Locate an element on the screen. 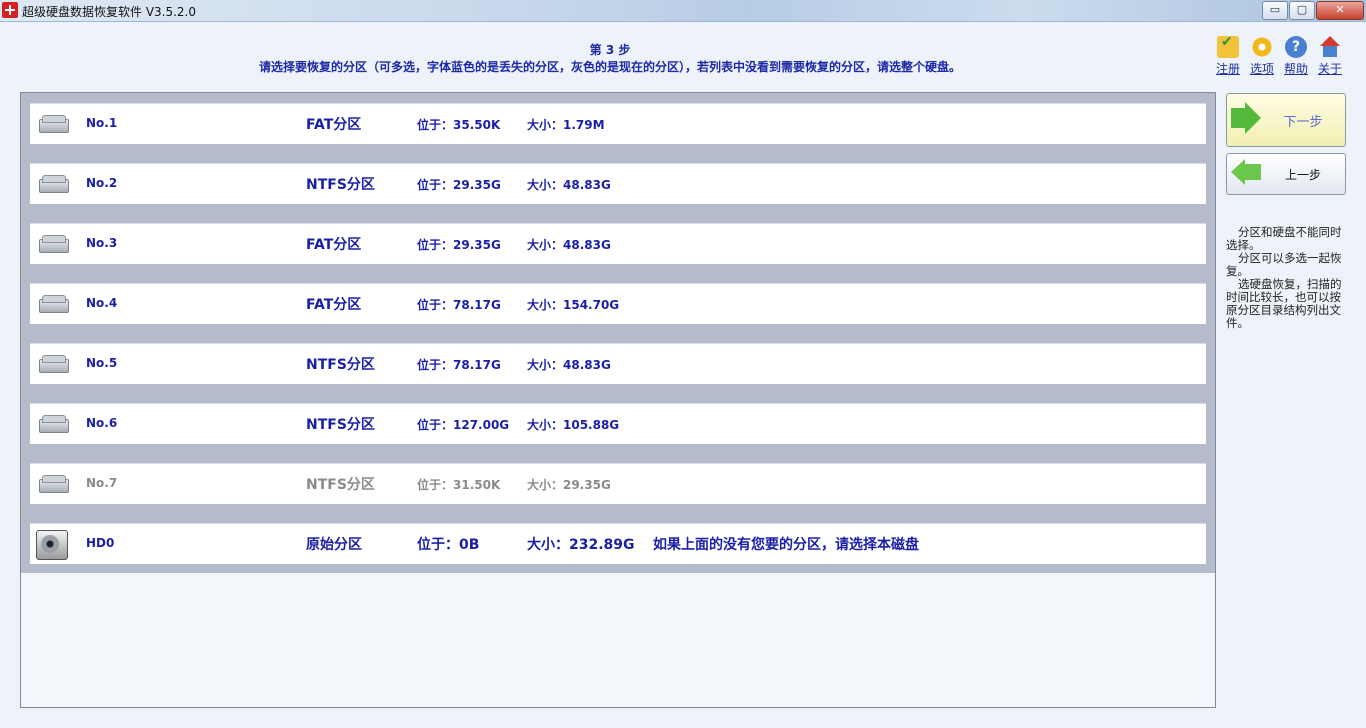  partition-name: No.6 is located at coordinates (102, 423).